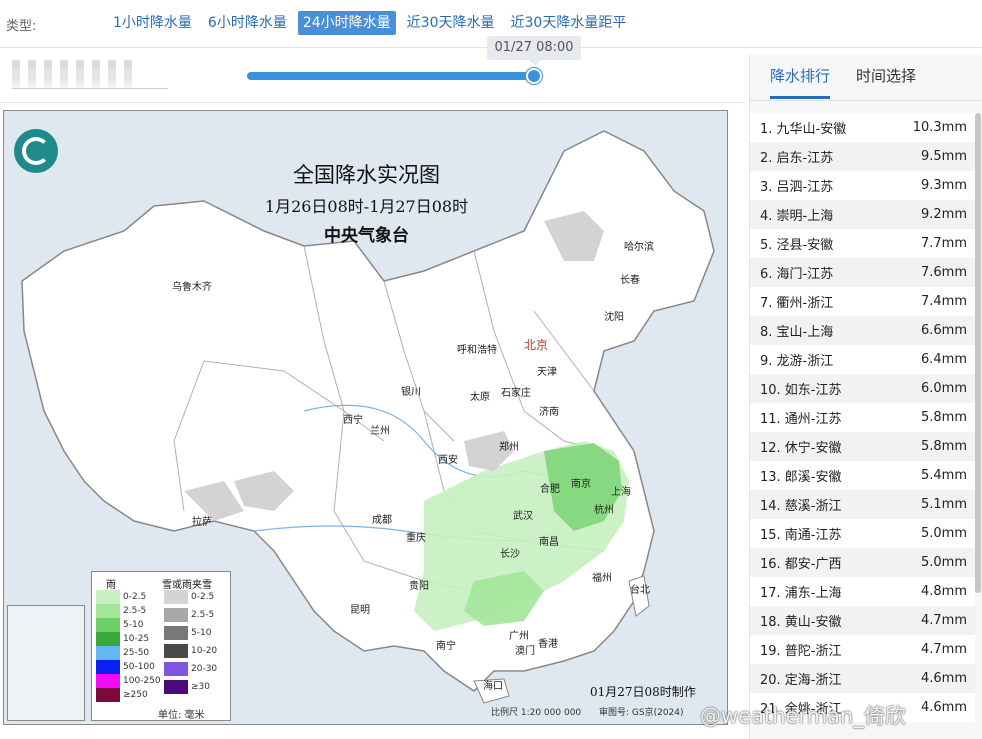 Image resolution: width=982 pixels, height=739 pixels. I want to click on ranking-scrollbar, so click(978, 353).